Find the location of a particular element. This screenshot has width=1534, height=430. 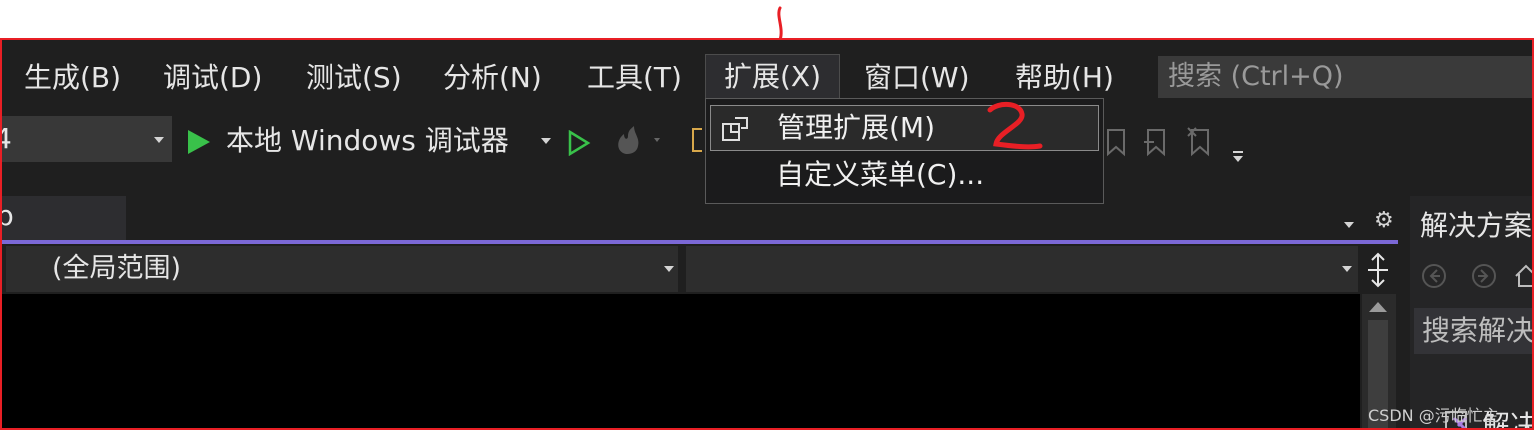

run-dropdown-chevron-icon is located at coordinates (546, 141).